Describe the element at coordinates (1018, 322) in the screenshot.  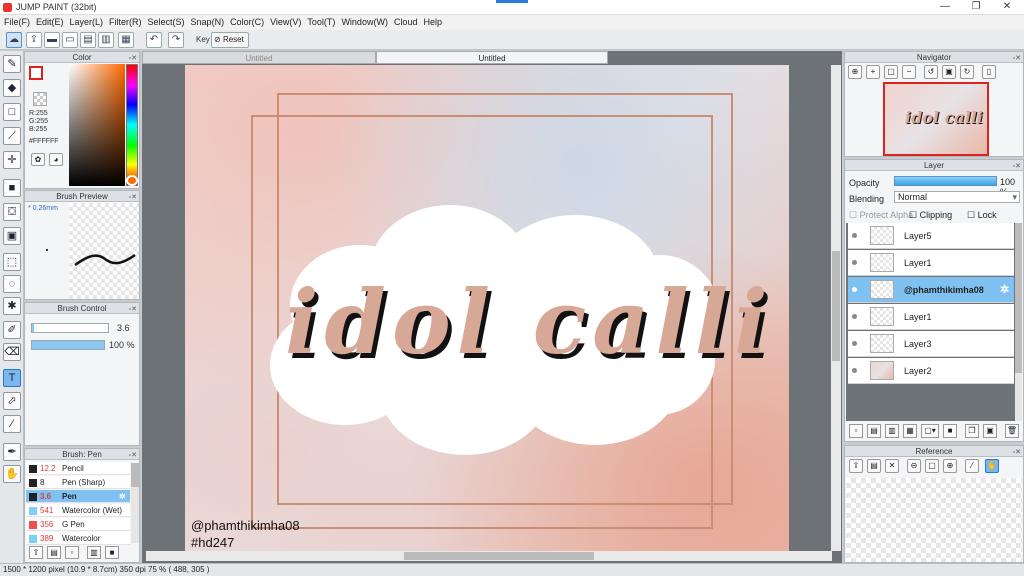
I see `layer-list-scrollbar` at that location.